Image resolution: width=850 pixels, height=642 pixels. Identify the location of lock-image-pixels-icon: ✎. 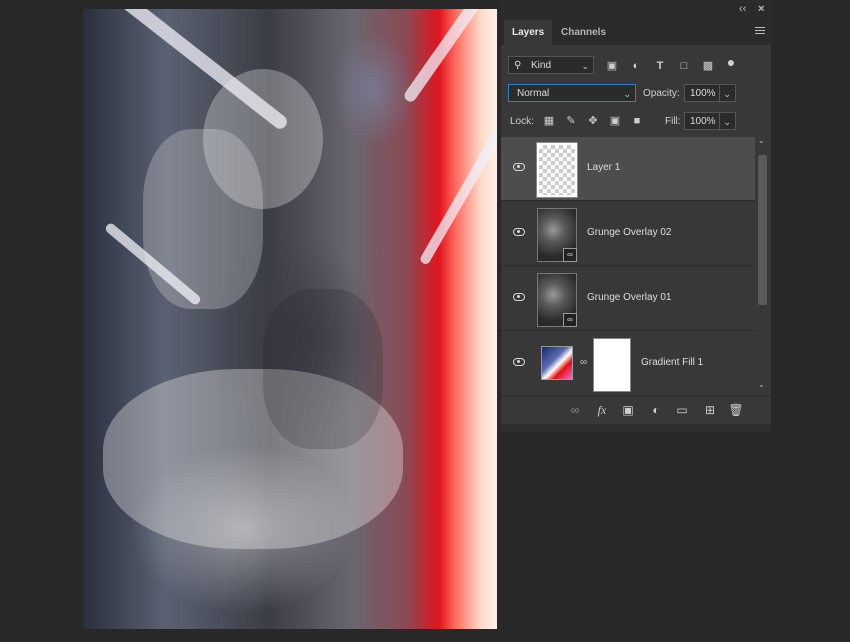
(571, 121).